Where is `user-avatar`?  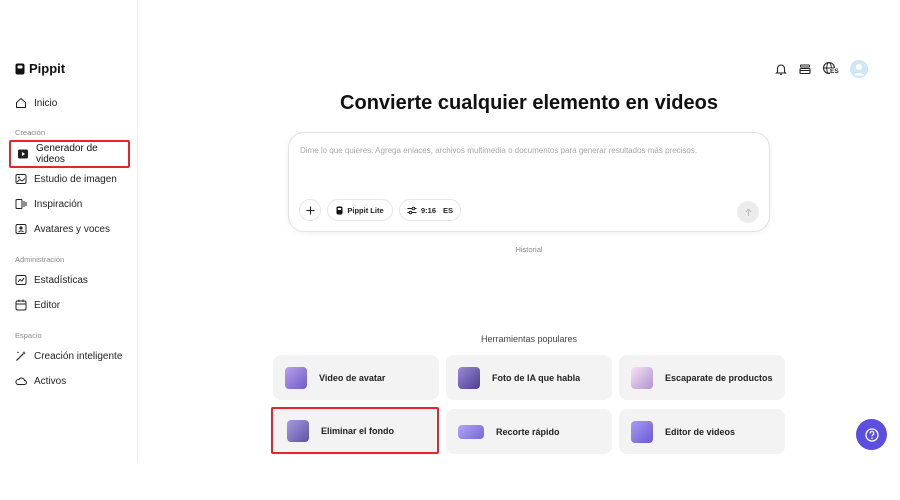
user-avatar is located at coordinates (859, 69).